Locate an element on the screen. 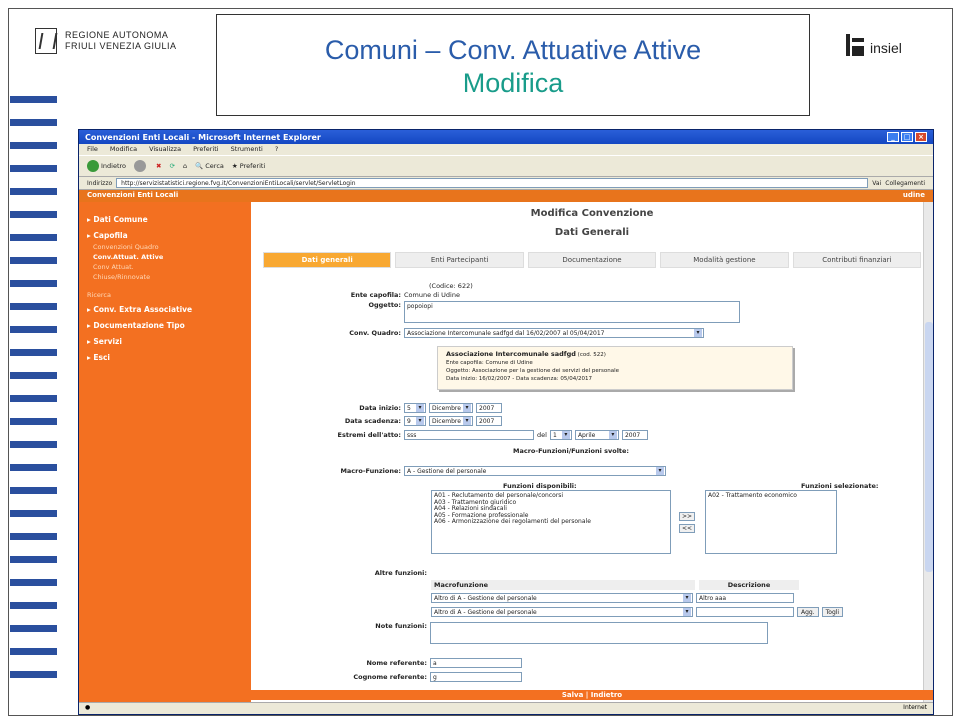 The height and width of the screenshot is (724, 961). refresh-icon: ⟳ is located at coordinates (171, 166).